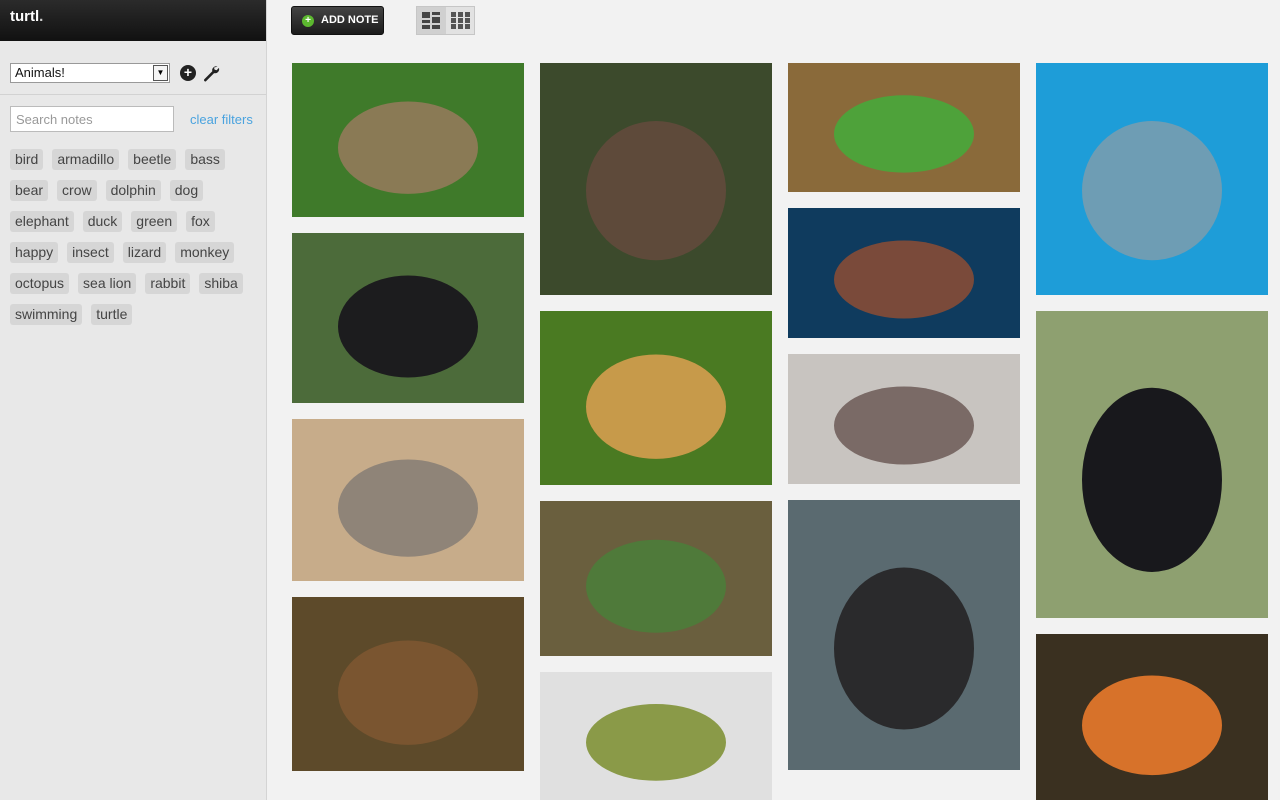  Describe the element at coordinates (77, 190) in the screenshot. I see `tag: crow` at that location.